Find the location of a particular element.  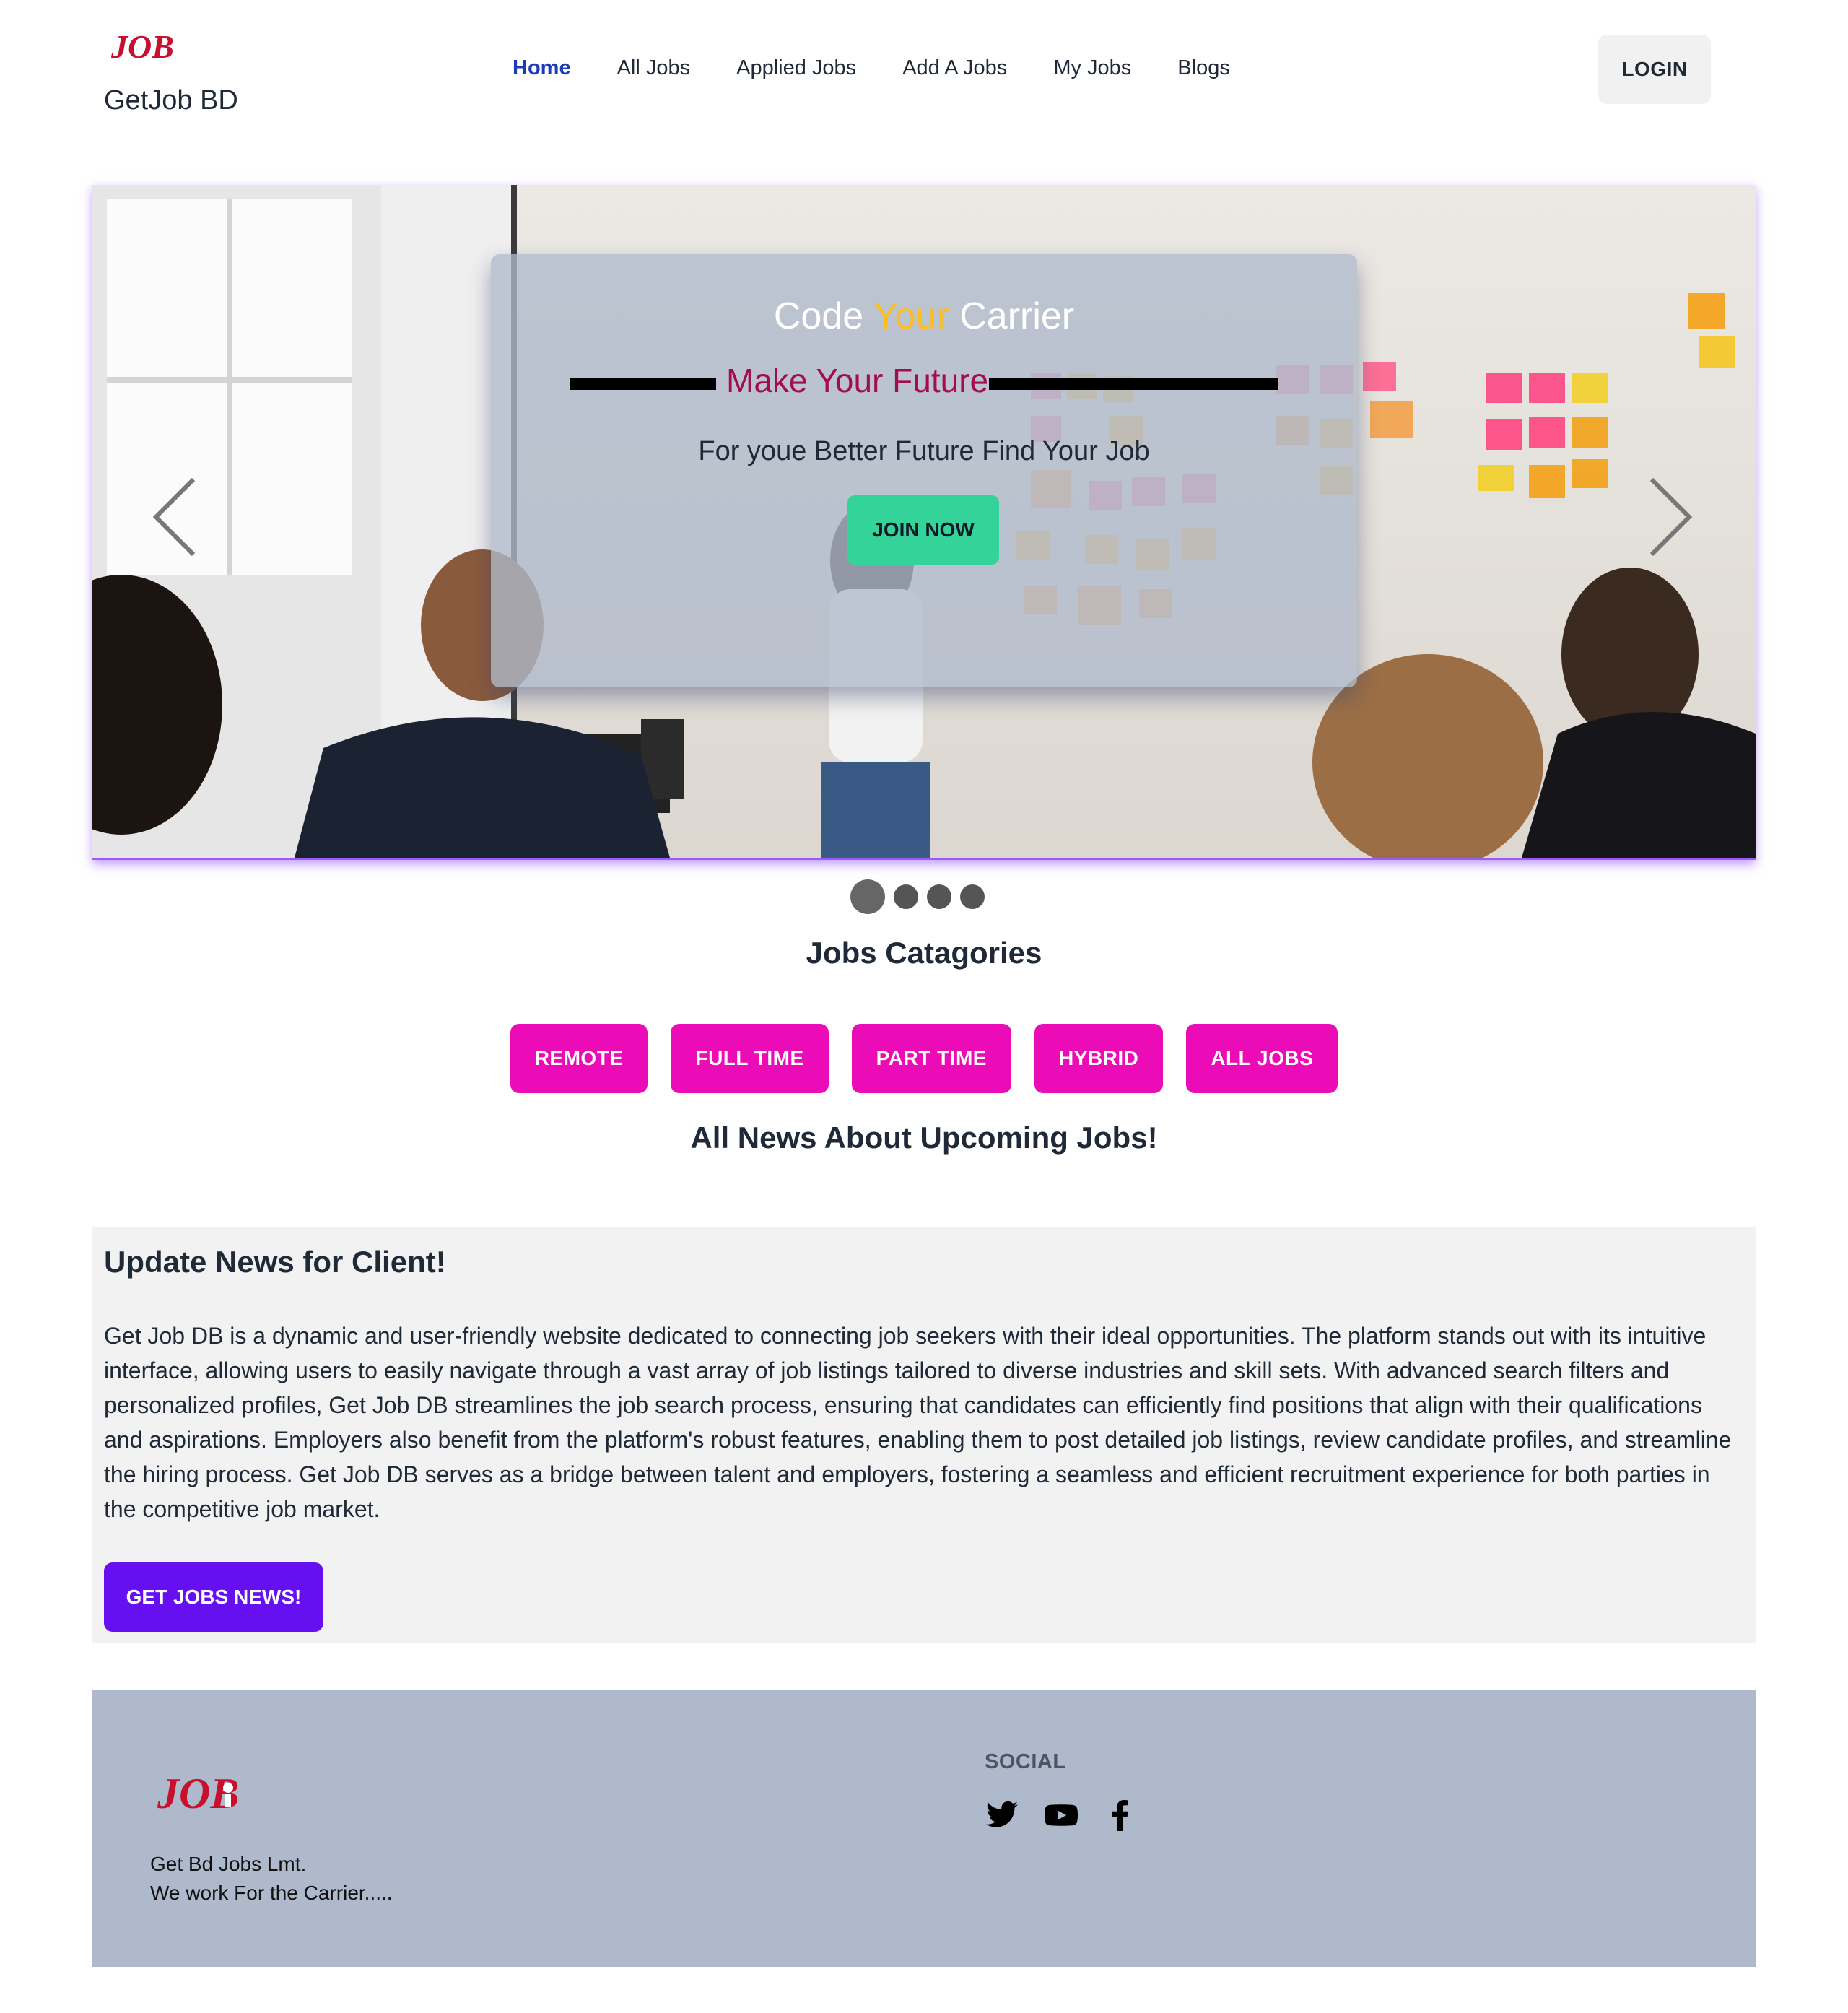

twitter-icon is located at coordinates (1002, 1815).